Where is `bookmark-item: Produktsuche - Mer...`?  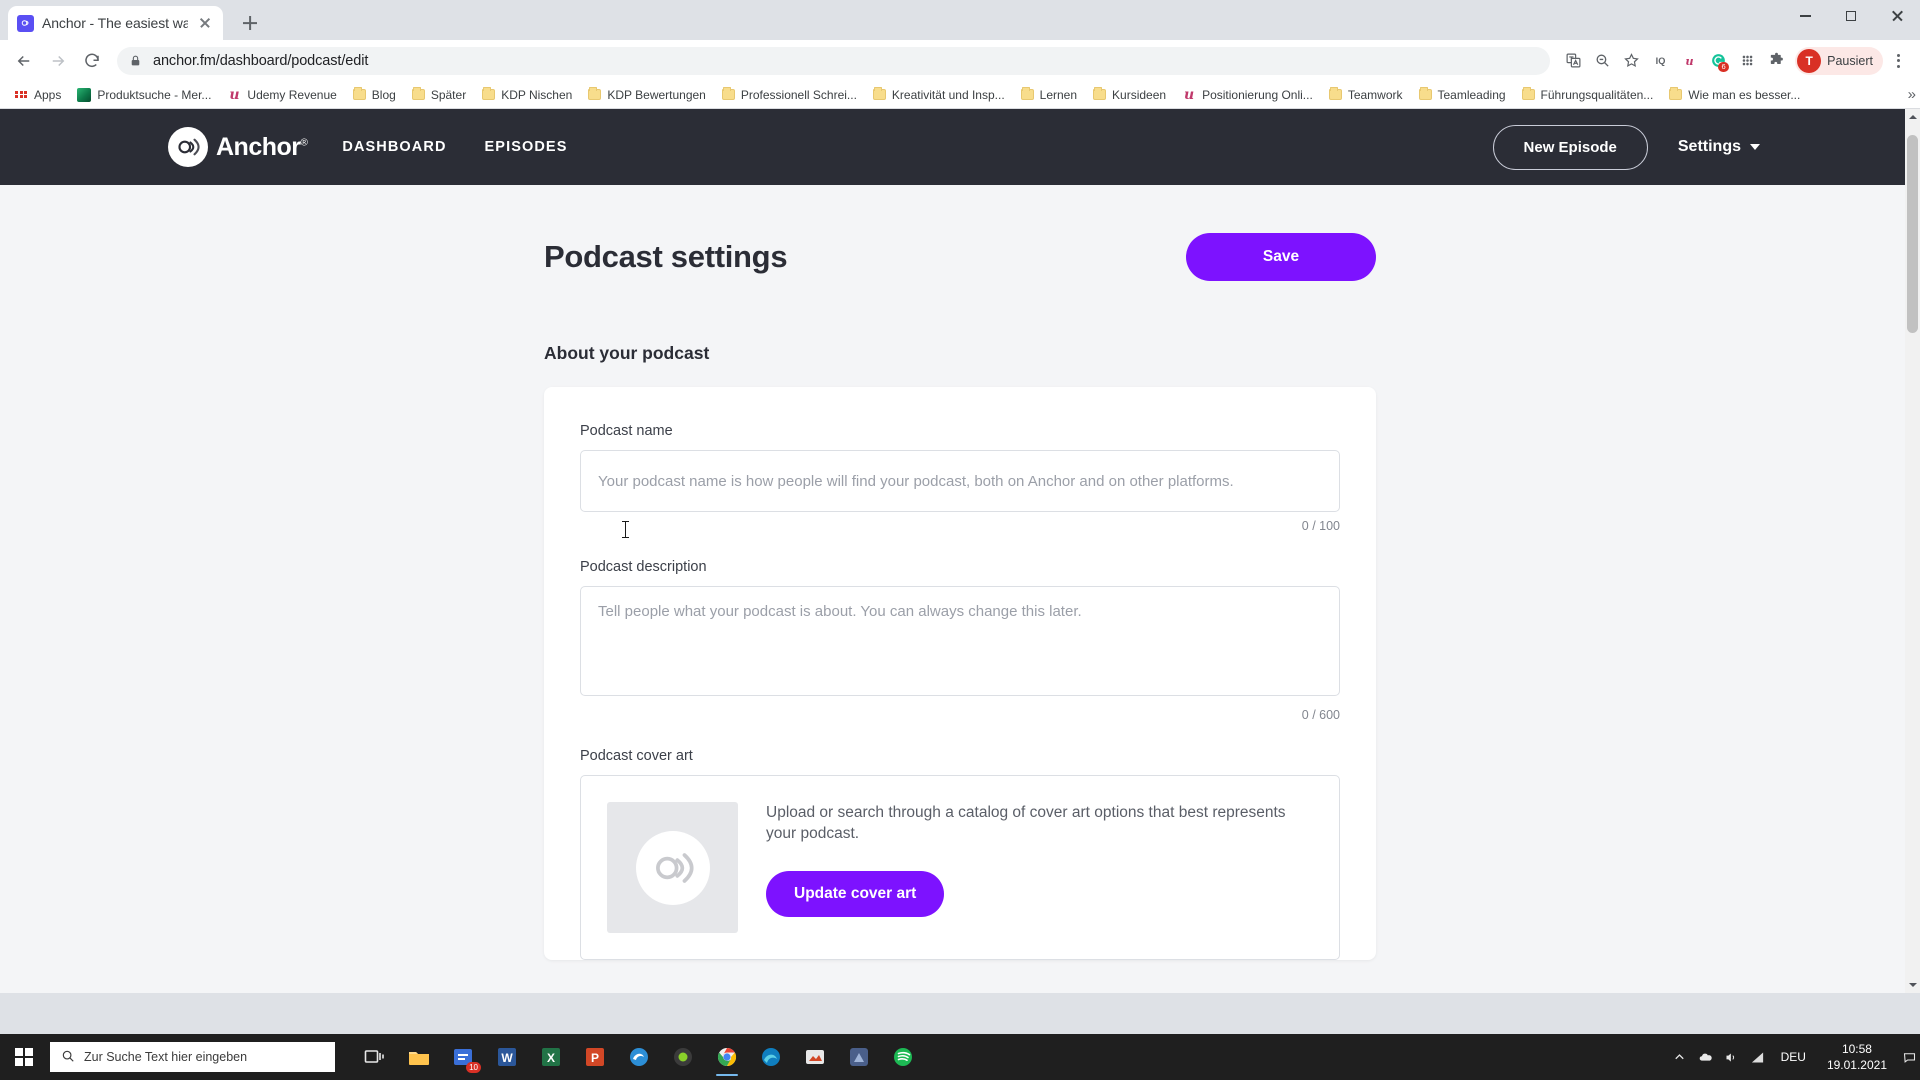
bookmark-item: Produktsuche - Mer... is located at coordinates (144, 95).